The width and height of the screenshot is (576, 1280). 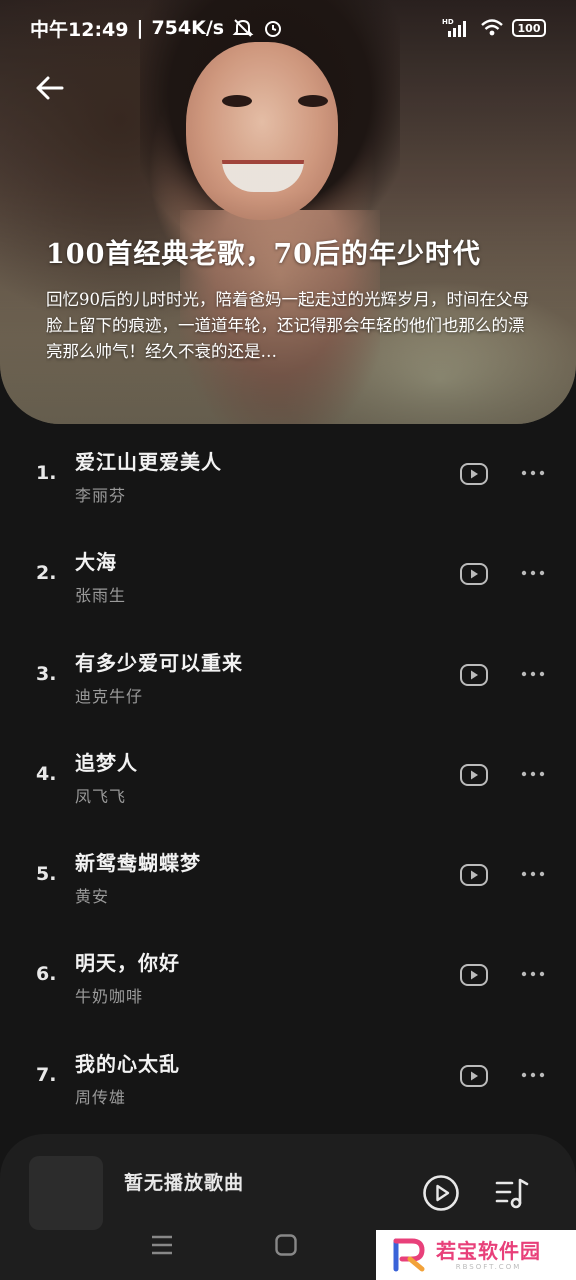 What do you see at coordinates (288, 875) in the screenshot?
I see `song-row: 5. 新鸳鸯蝴蝶梦 黄安` at bounding box center [288, 875].